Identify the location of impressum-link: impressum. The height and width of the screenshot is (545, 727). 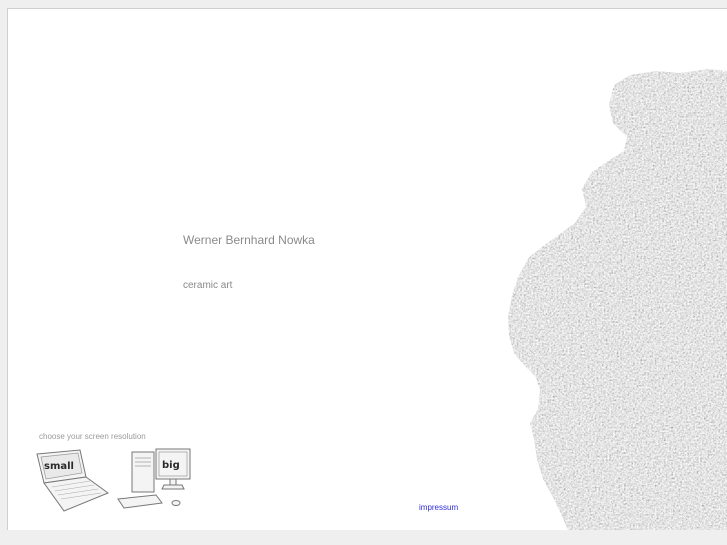
(438, 507).